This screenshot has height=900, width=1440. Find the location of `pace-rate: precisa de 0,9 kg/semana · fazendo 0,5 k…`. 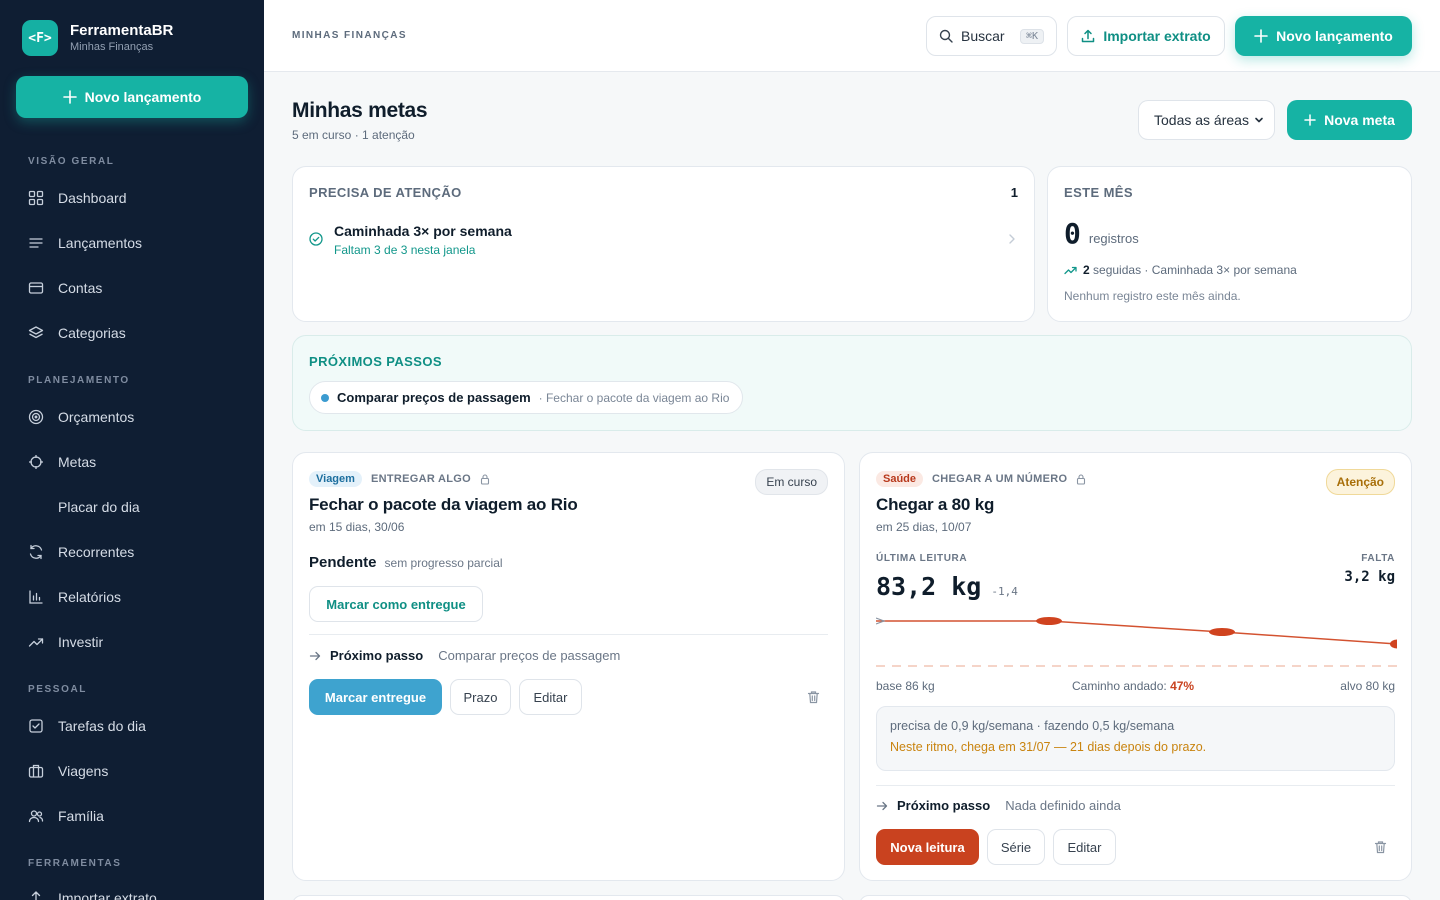

pace-rate: precisa de 0,9 kg/semana · fazendo 0,5 k… is located at coordinates (1032, 726).